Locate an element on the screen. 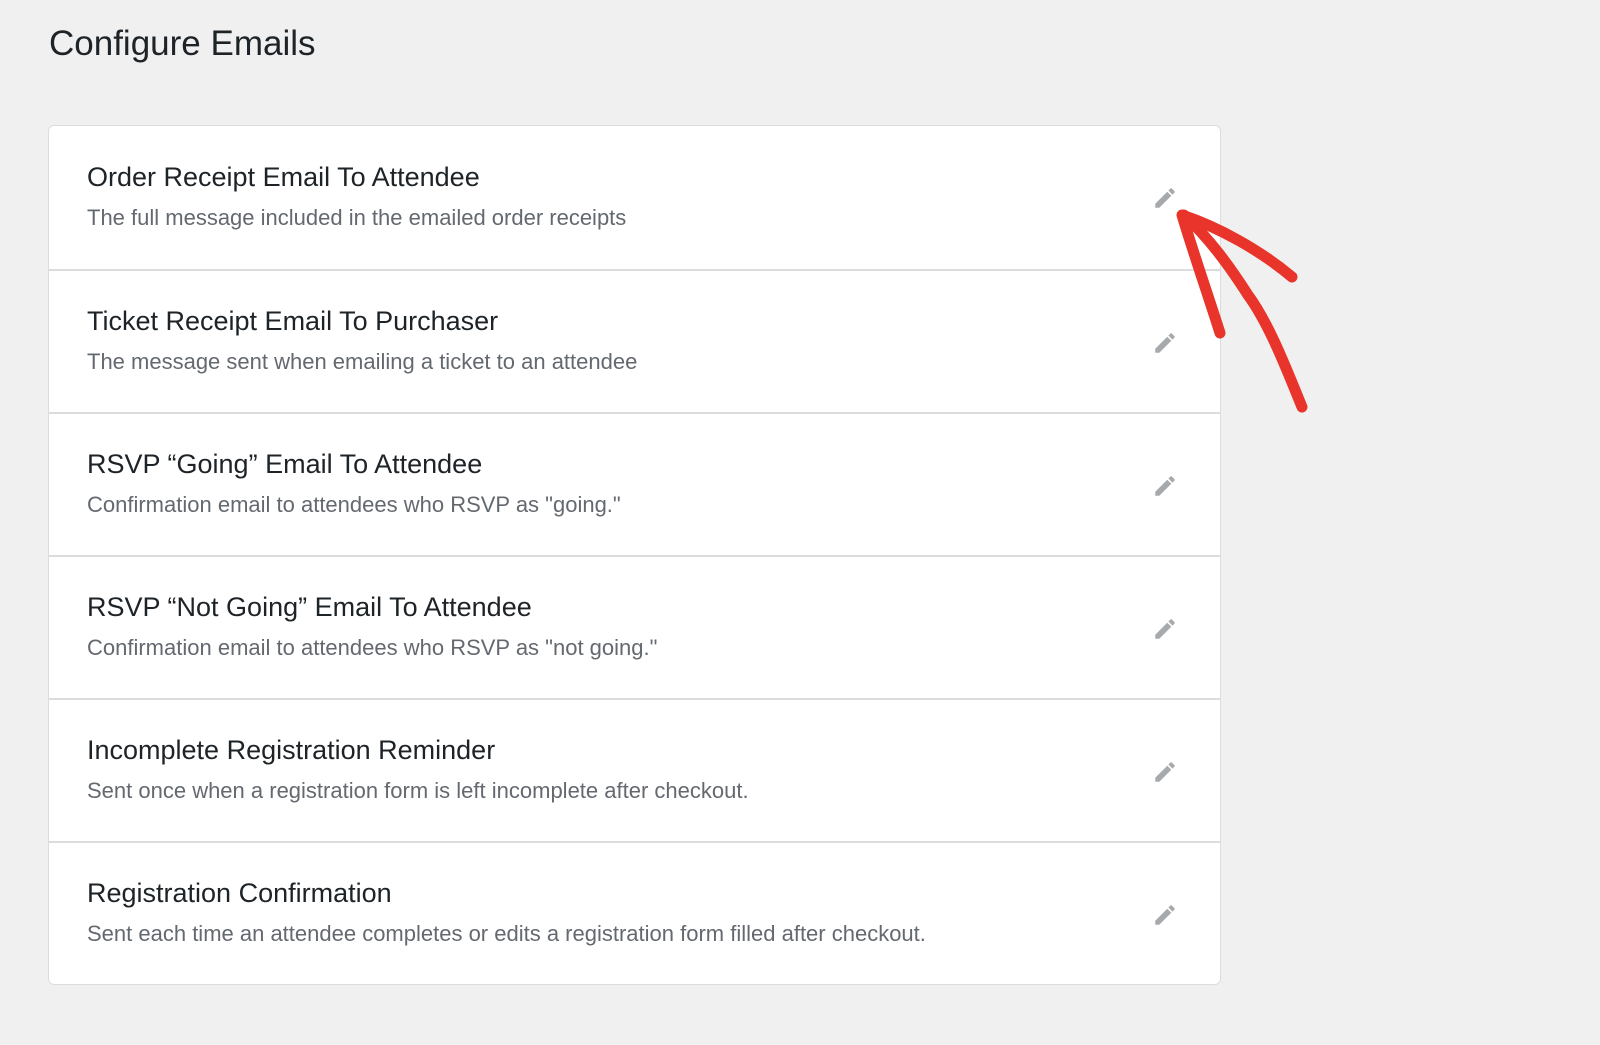 The image size is (1600, 1045). edit-rsvp-going-button is located at coordinates (1165, 486).